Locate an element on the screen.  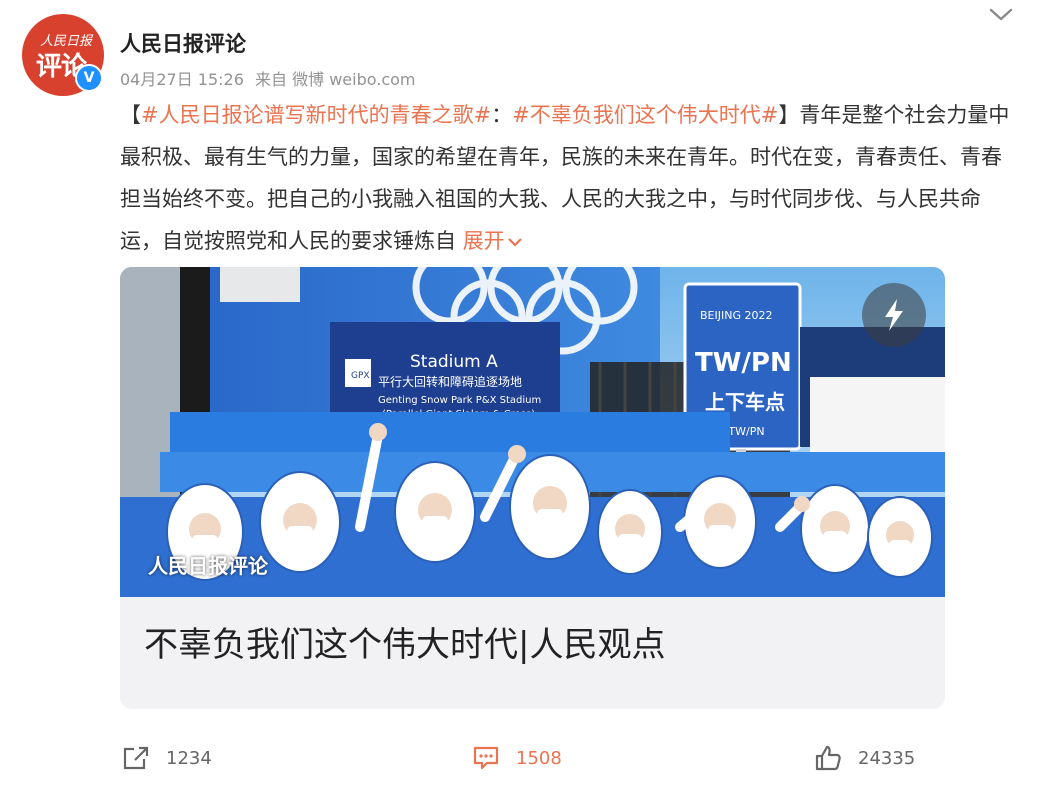
comment-button: 1508 is located at coordinates (517, 758).